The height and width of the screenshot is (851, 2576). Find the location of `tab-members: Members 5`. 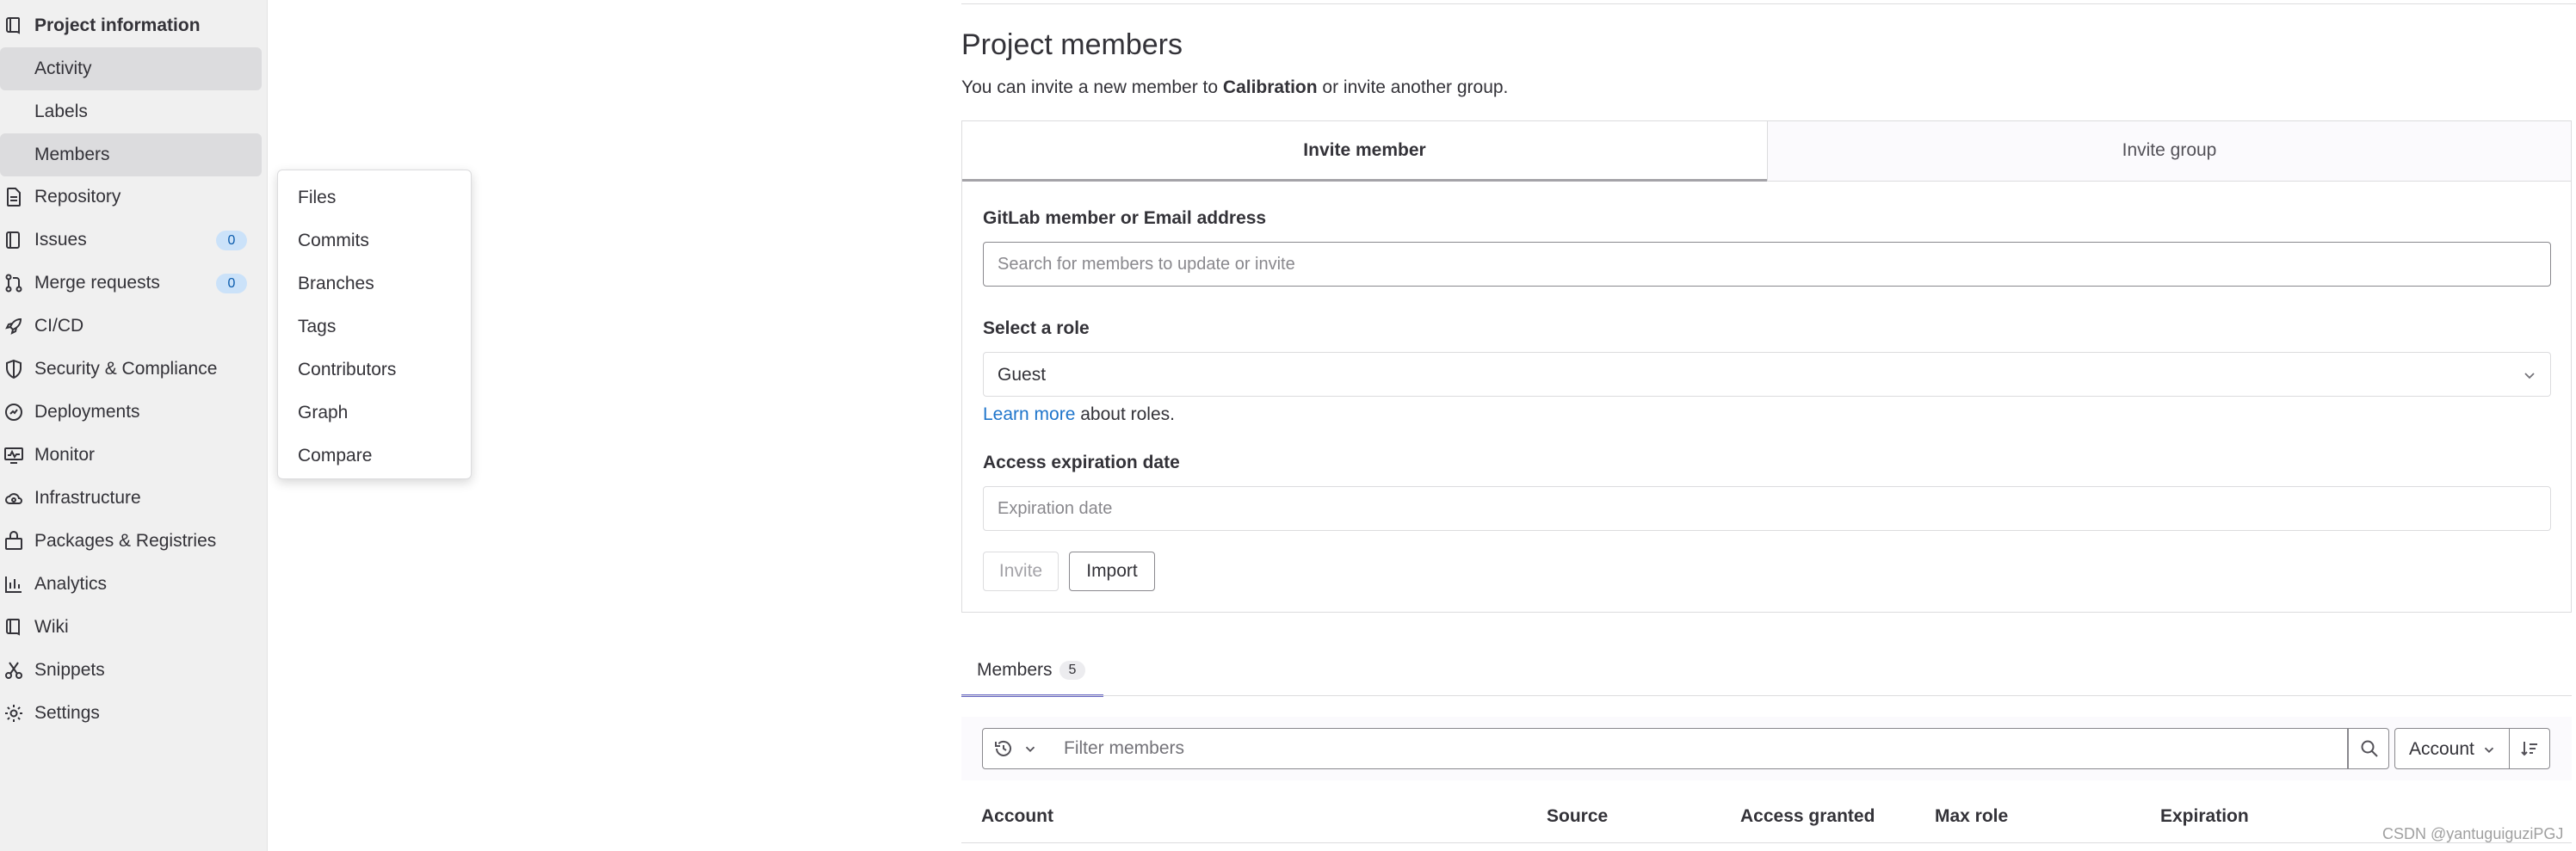

tab-members: Members 5 is located at coordinates (1032, 671).